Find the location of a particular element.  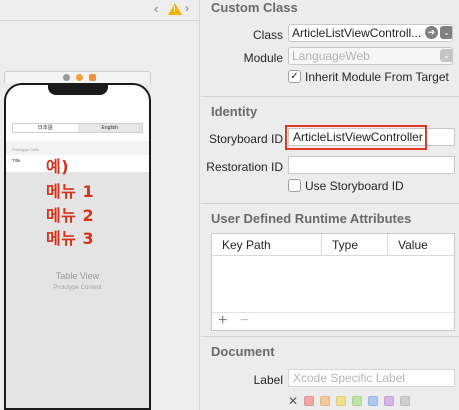

remove-attribute-button: − is located at coordinates (244, 320).